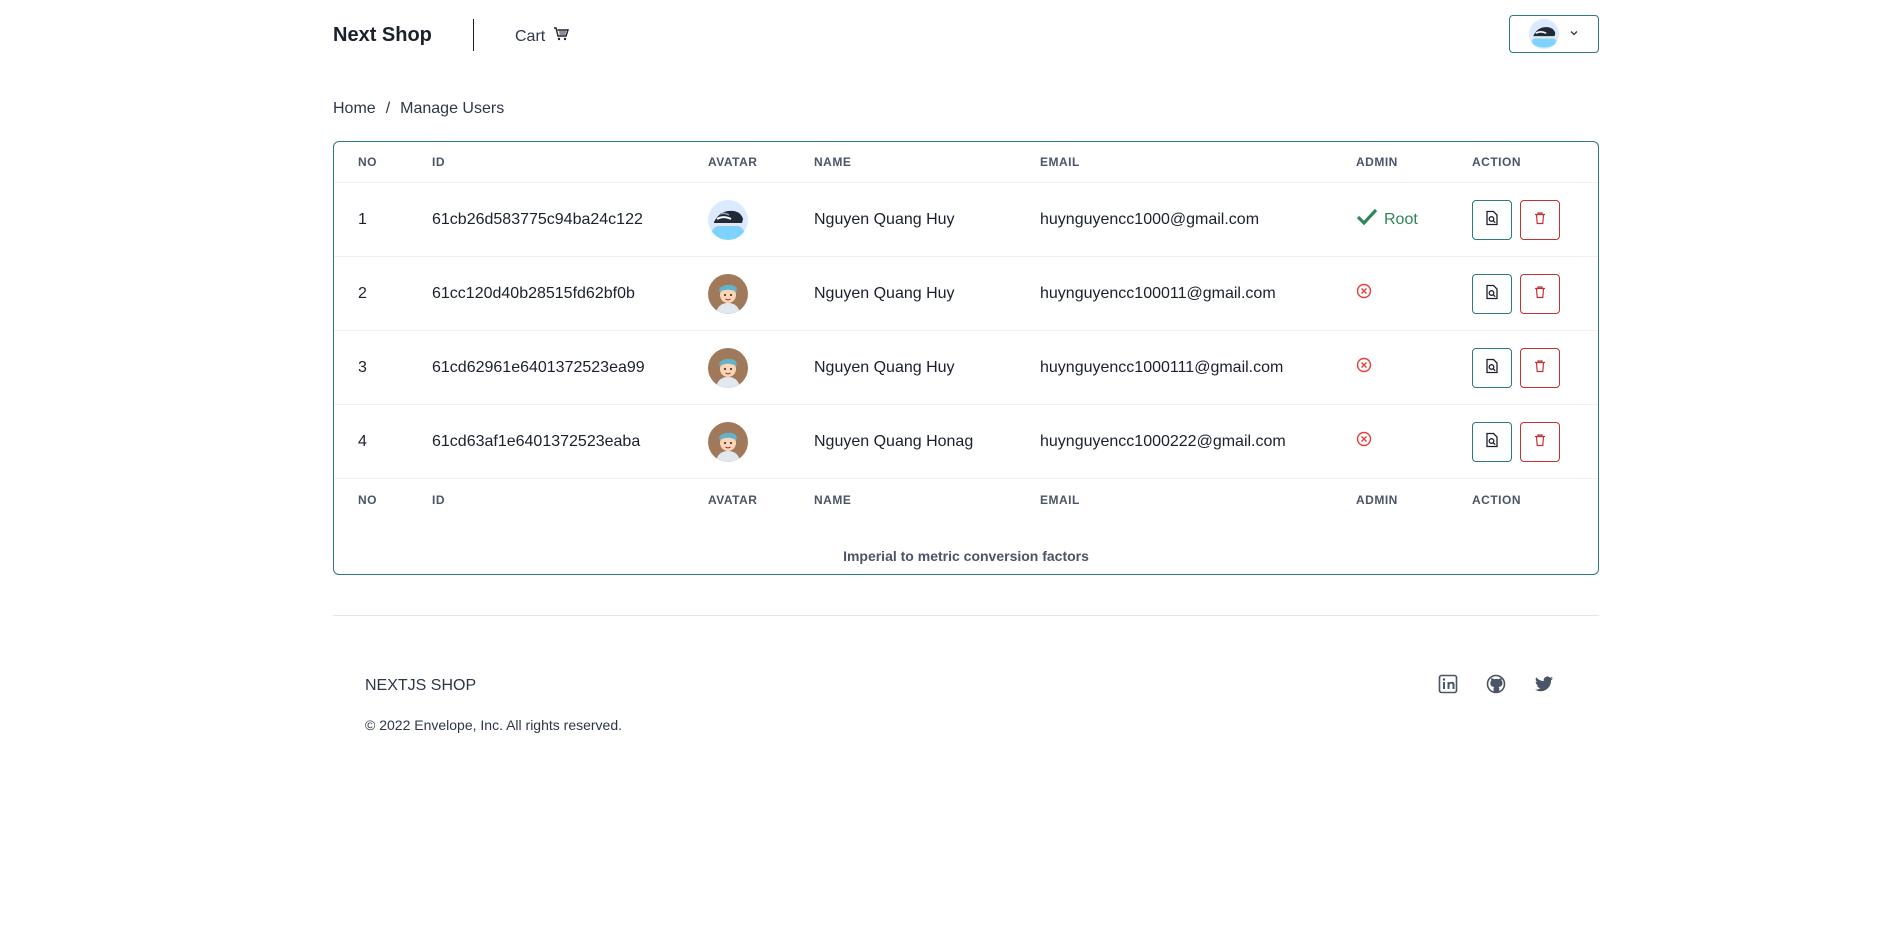 This screenshot has width=1902, height=946. I want to click on github-icon, so click(1496, 684).